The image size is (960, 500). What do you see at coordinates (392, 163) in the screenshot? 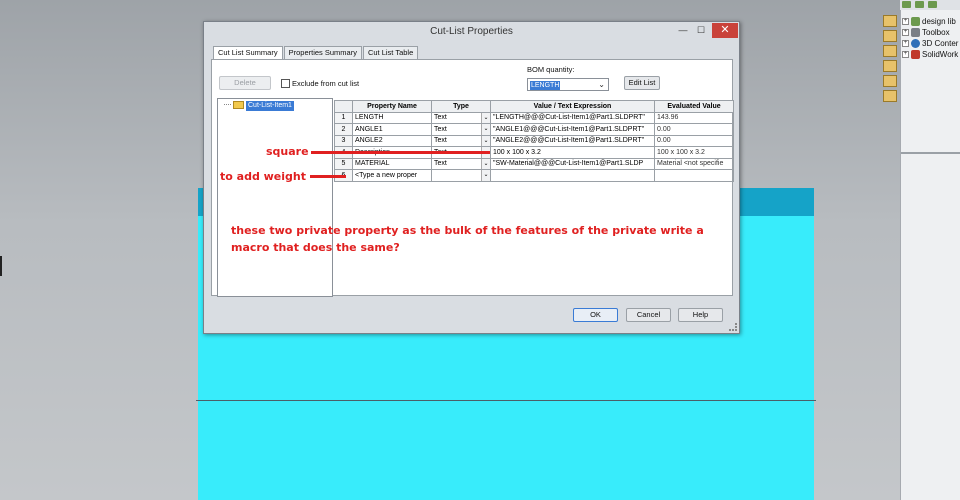
I see `property-name-cell: MATERIAL` at bounding box center [392, 163].